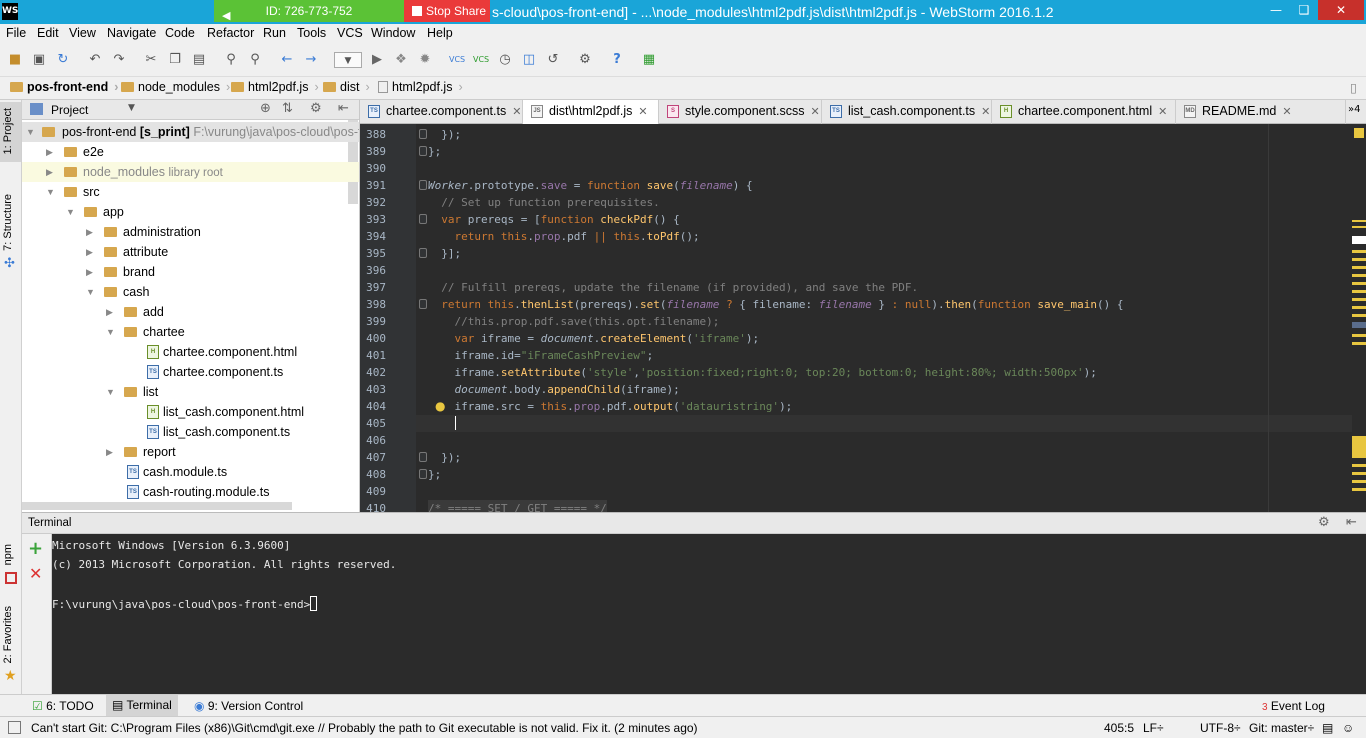 The width and height of the screenshot is (1366, 738). I want to click on tab-style-scss: Sstyle.component.scss ✕, so click(740, 112).